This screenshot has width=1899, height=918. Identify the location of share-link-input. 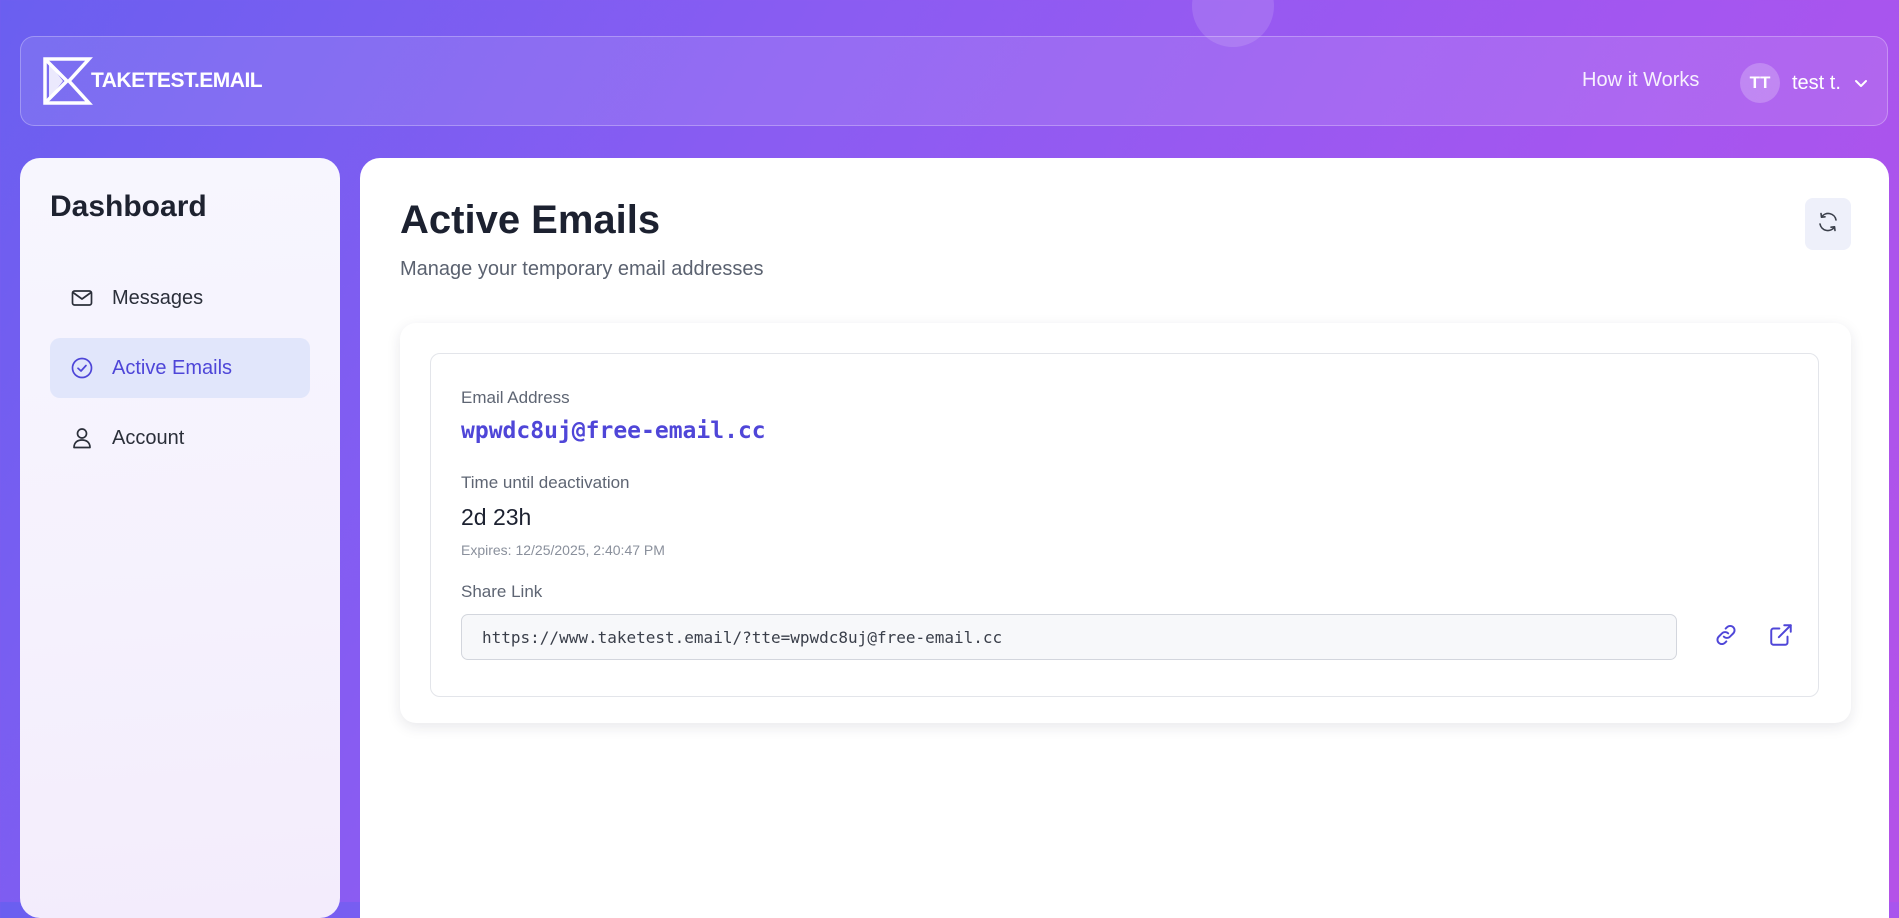
(1069, 637).